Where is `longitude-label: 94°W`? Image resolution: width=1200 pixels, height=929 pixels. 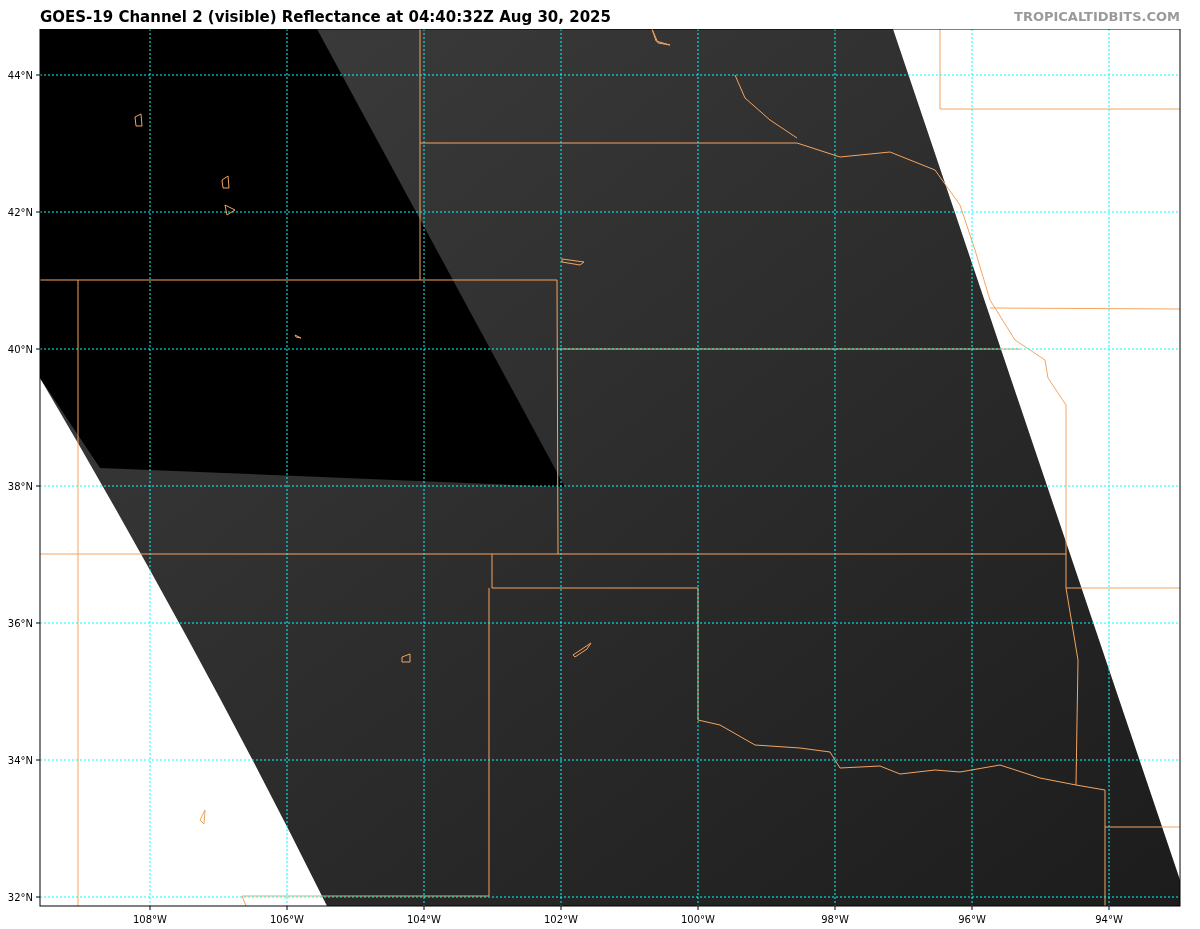
longitude-label: 94°W is located at coordinates (1109, 919).